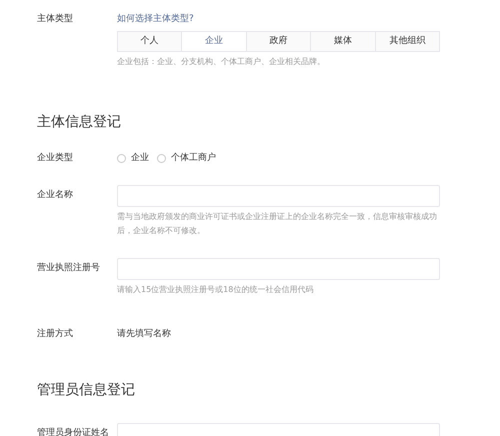 This screenshot has width=500, height=436. Describe the element at coordinates (86, 390) in the screenshot. I see `section-title: 管理员信息登记` at that location.